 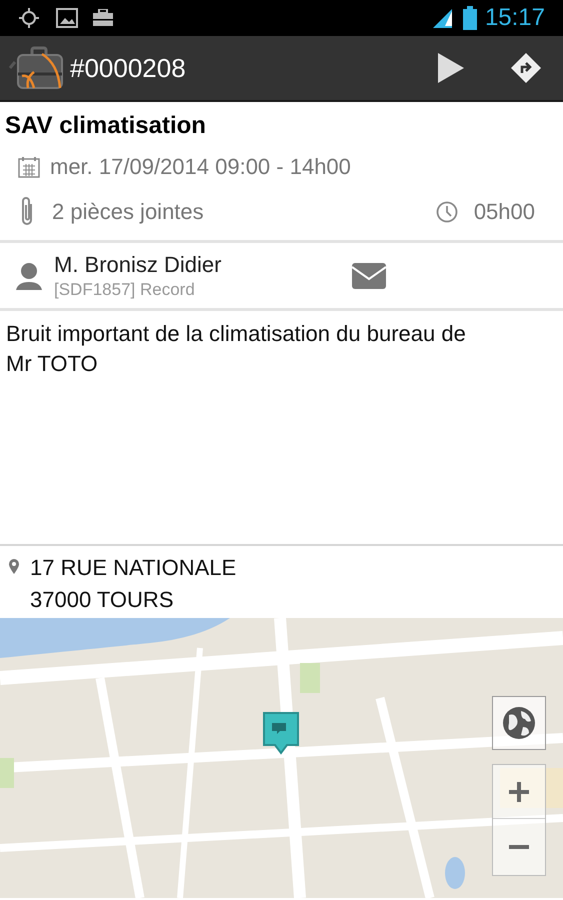 What do you see at coordinates (36, 68) in the screenshot?
I see `app-briefcase-icon` at bounding box center [36, 68].